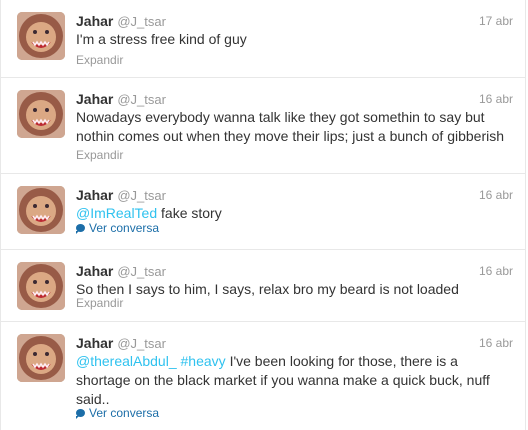 The width and height of the screenshot is (528, 430). What do you see at coordinates (116, 213) in the screenshot?
I see `mention-link: @ImRealTed` at bounding box center [116, 213].